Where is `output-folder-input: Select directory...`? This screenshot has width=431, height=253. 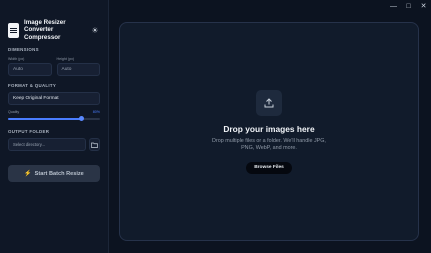
output-folder-input: Select directory... is located at coordinates (47, 144).